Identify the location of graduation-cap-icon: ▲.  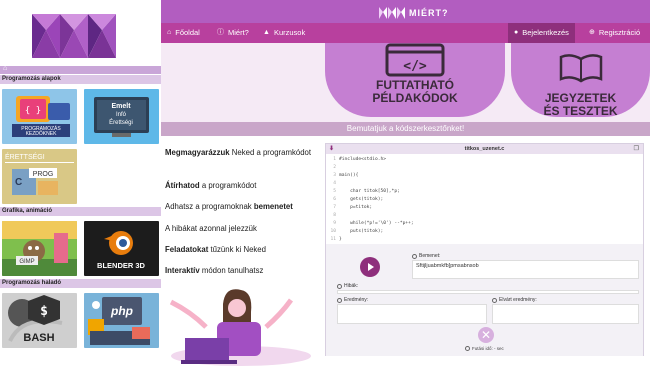
(266, 32).